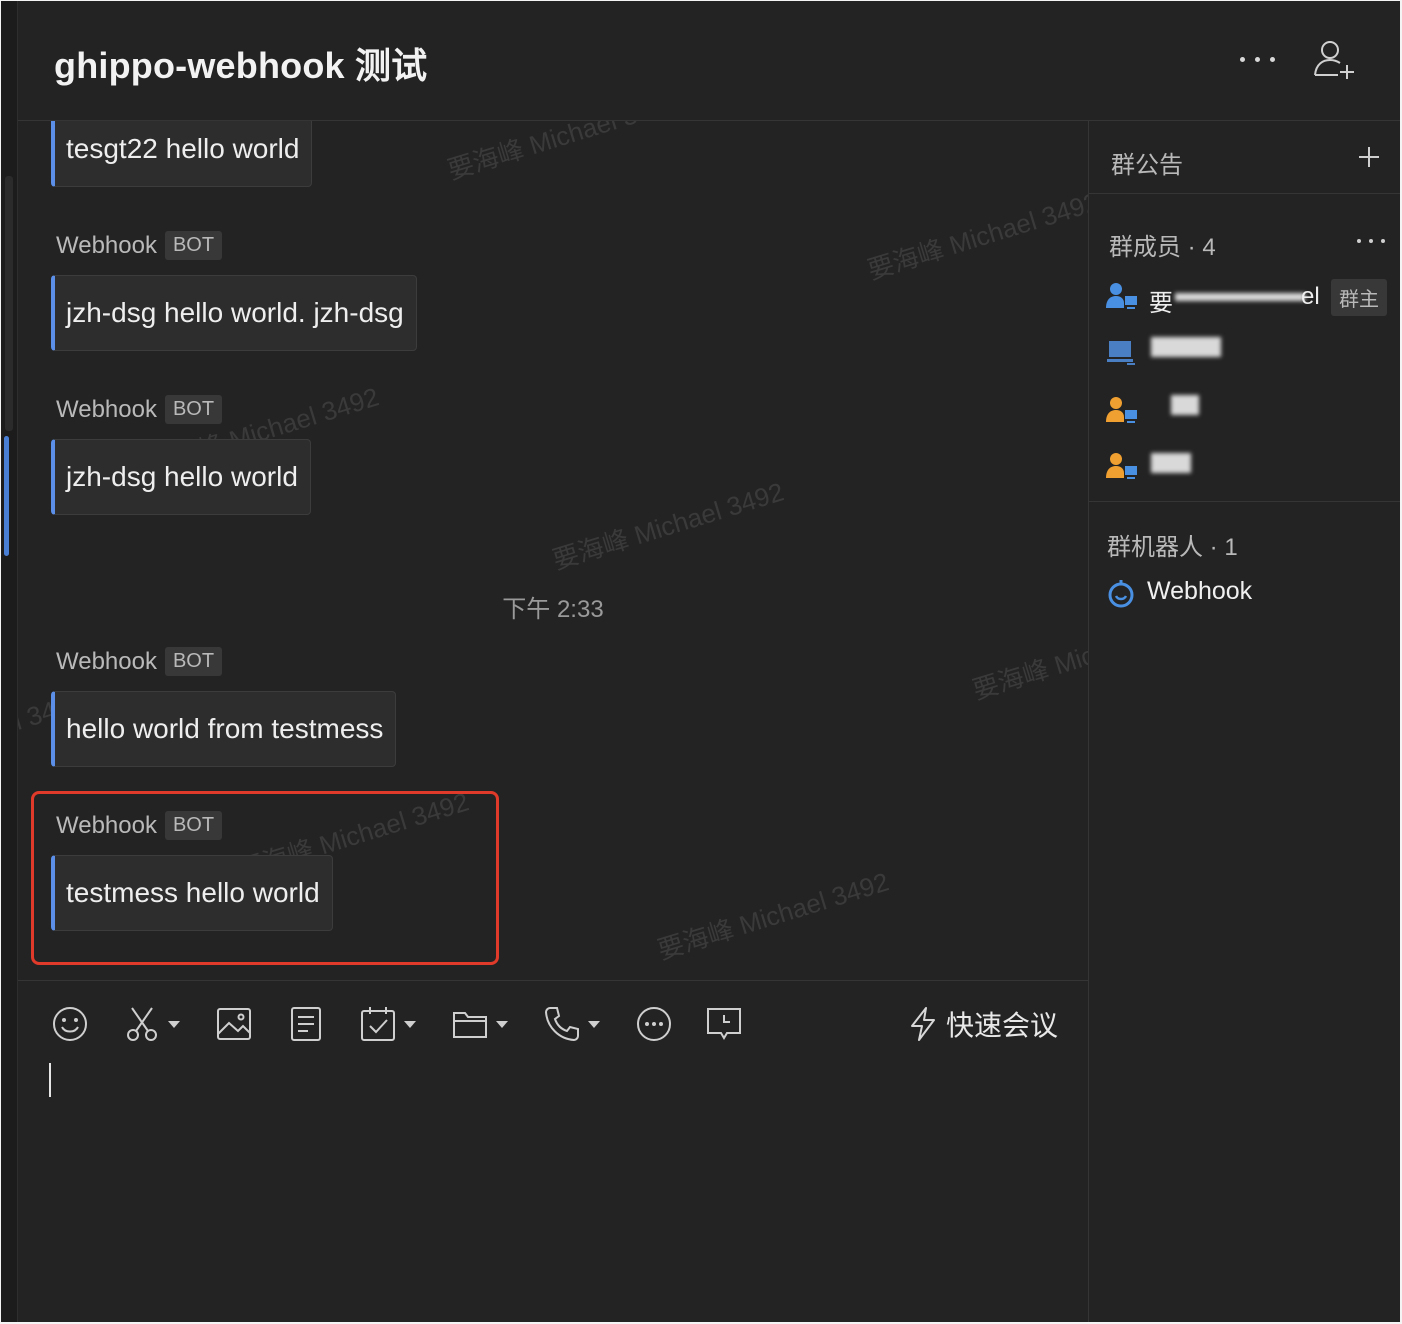 This screenshot has height=1324, width=1402. I want to click on message-clock-icon, so click(724, 1024).